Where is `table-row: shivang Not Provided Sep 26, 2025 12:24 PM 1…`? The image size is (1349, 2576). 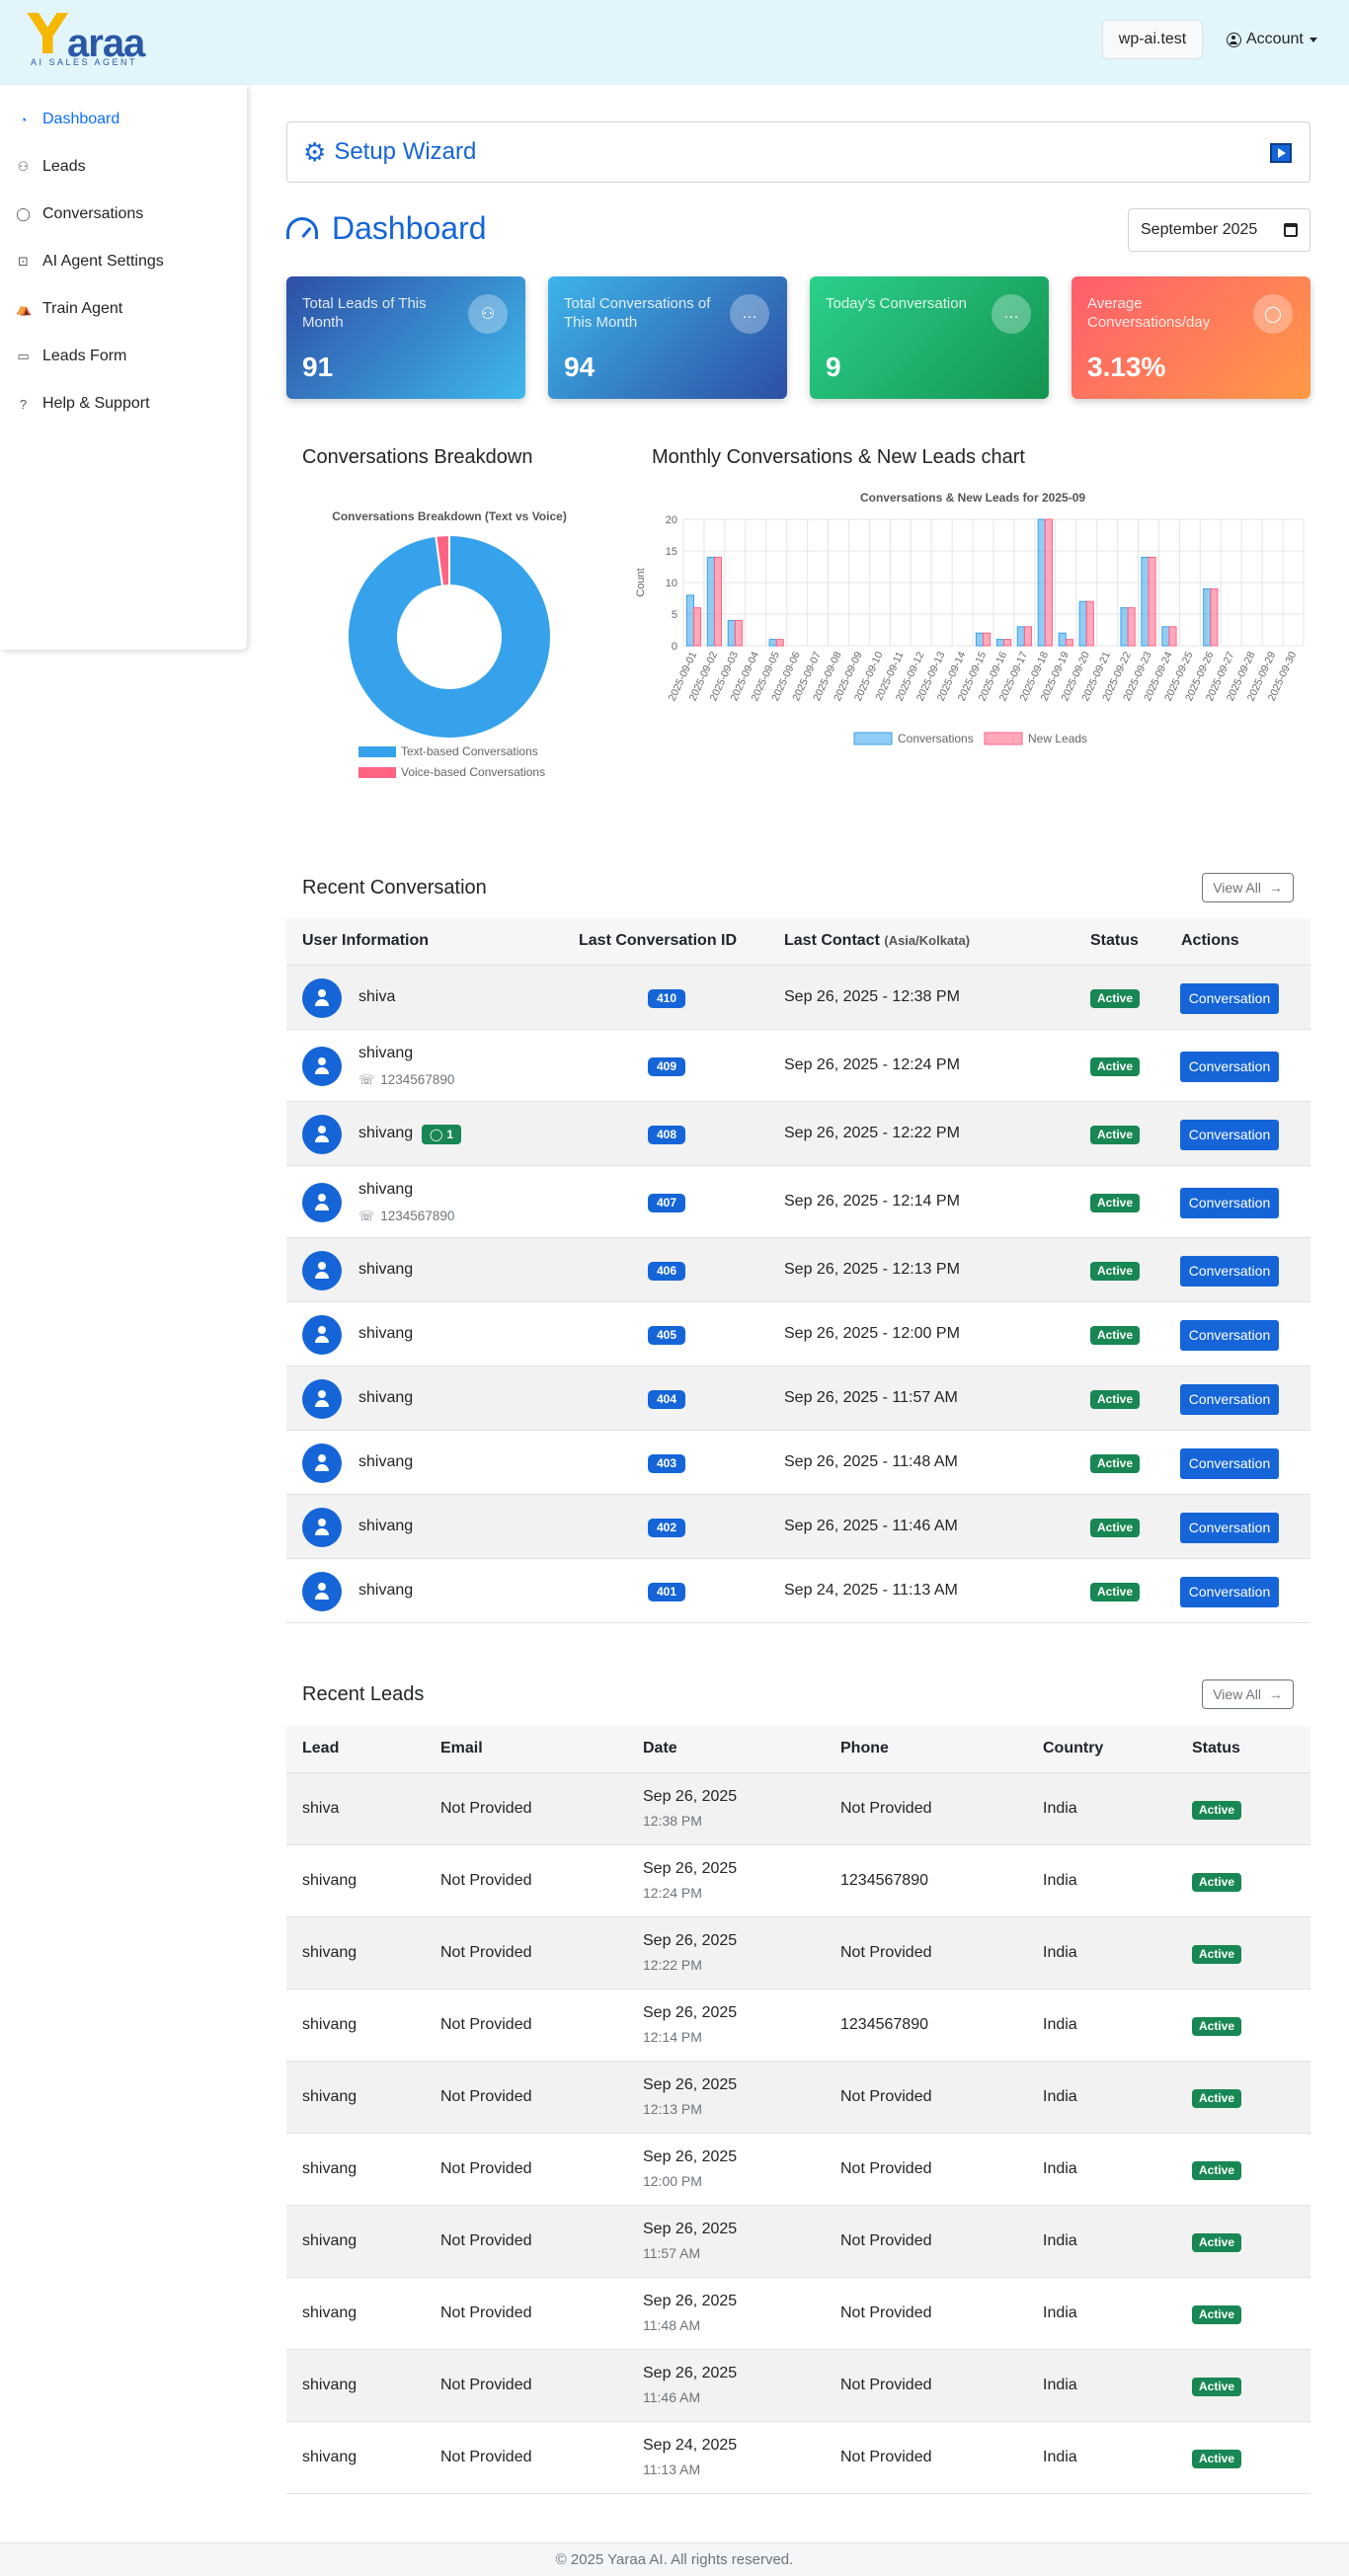 table-row: shivang Not Provided Sep 26, 2025 12:24 PM 1… is located at coordinates (798, 1881).